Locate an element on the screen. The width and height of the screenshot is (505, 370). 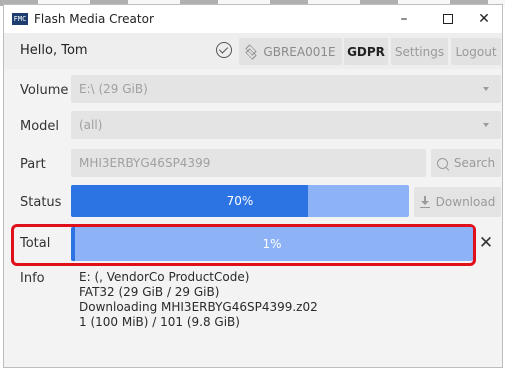
model-label: Model is located at coordinates (40, 126).